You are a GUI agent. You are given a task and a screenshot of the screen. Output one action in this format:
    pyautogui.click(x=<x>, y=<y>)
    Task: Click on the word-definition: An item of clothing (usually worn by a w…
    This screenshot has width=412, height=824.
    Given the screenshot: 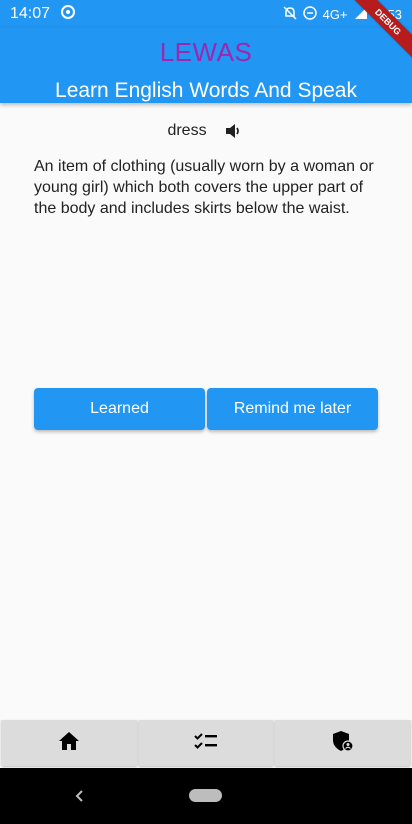 What is the action you would take?
    pyautogui.click(x=204, y=187)
    